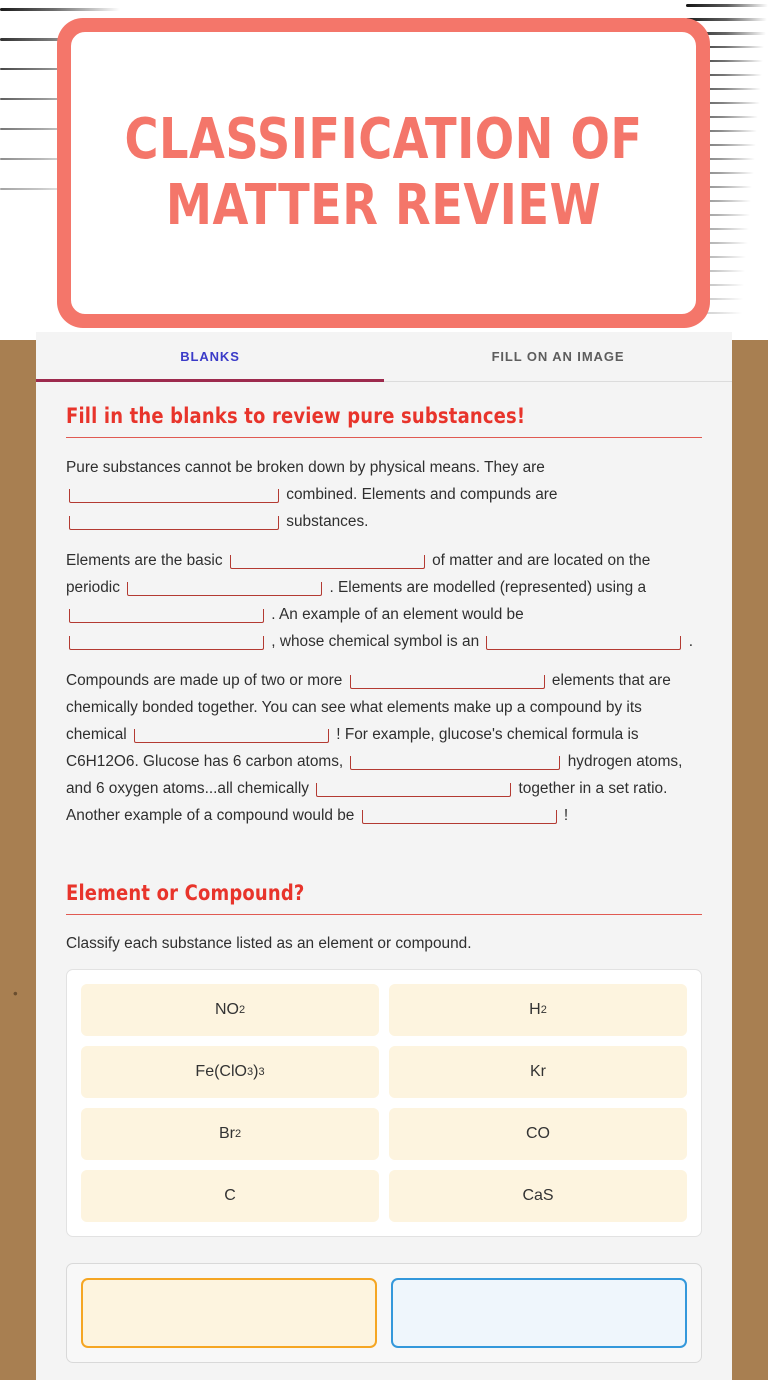  I want to click on tab-bar: BLANKS FILL ON AN IMAGE, so click(384, 357).